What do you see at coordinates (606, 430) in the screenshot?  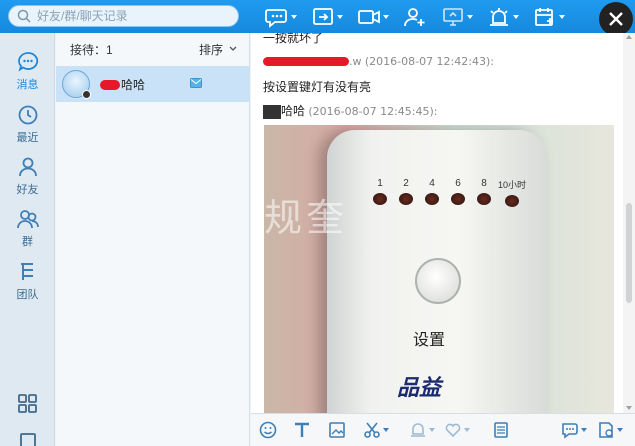 I see `document-settings-icon` at bounding box center [606, 430].